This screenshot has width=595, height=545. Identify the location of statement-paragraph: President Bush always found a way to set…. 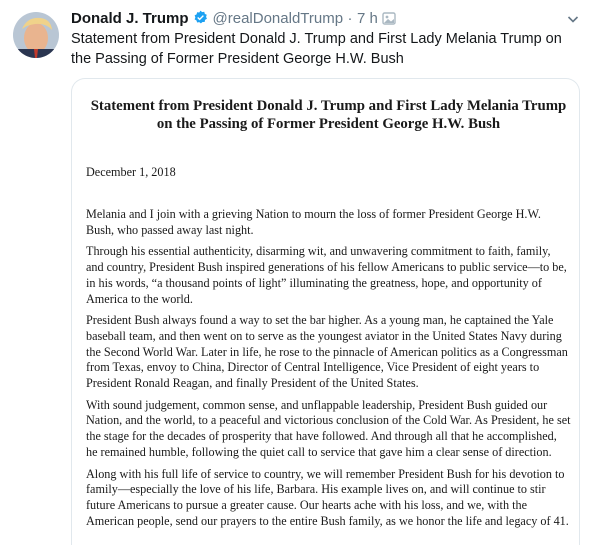
(327, 352).